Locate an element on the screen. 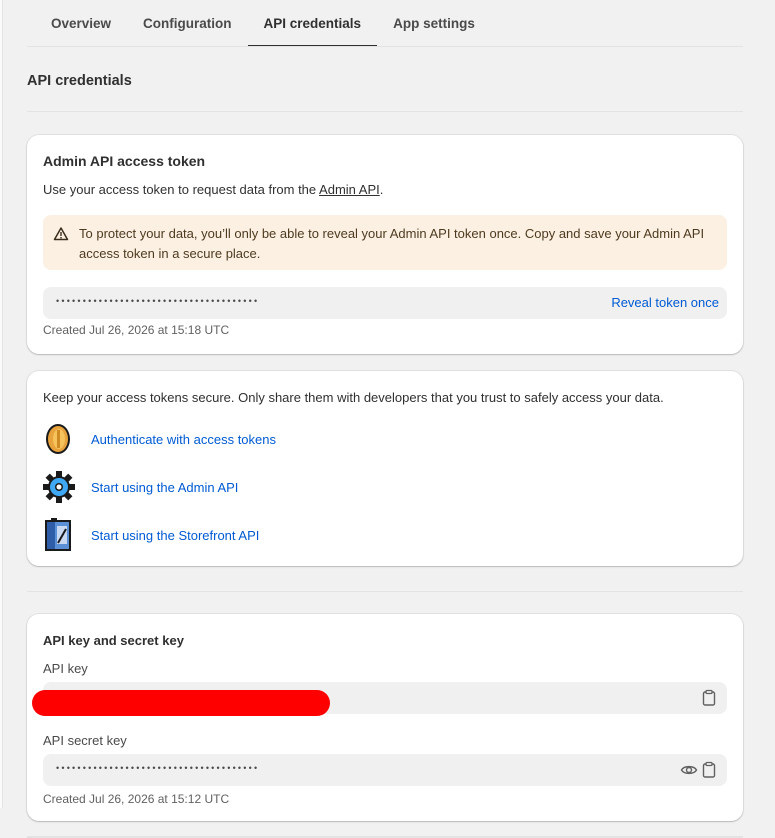  warning-icon is located at coordinates (61, 234).